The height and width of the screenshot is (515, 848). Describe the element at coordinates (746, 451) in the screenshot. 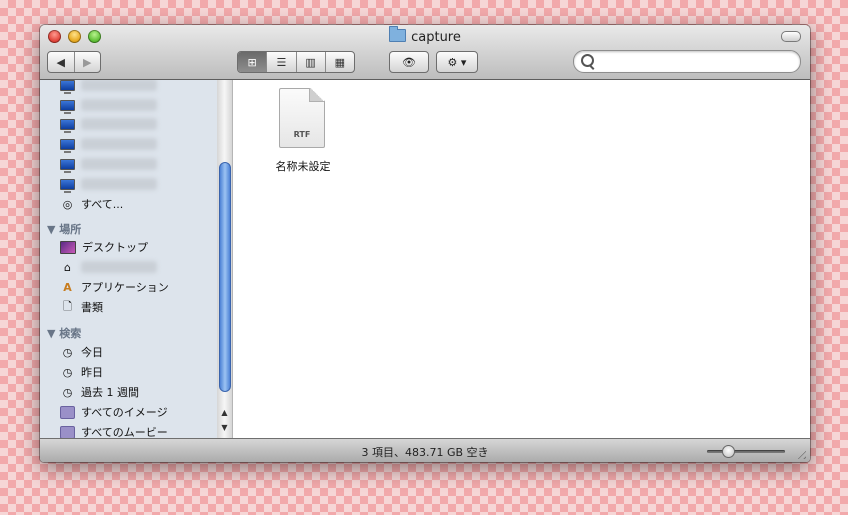

I see `icon-size-slider` at that location.